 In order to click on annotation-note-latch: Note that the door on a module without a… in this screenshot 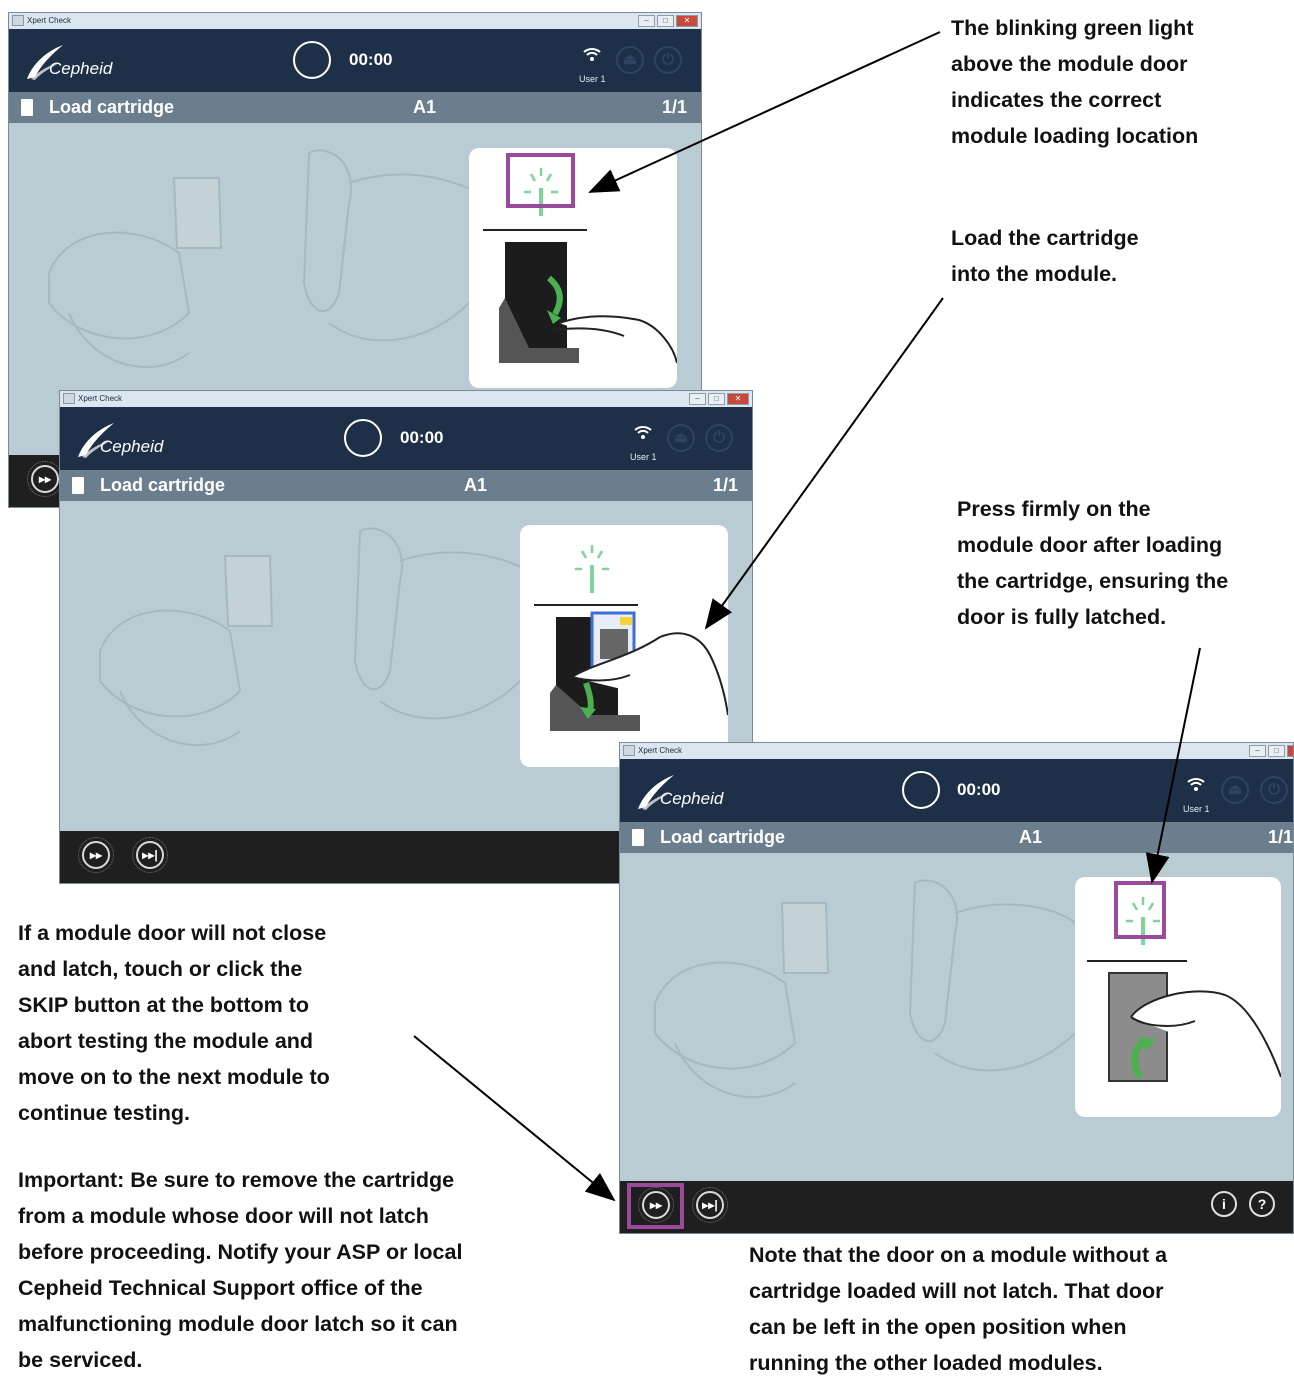, I will do `click(958, 1309)`.